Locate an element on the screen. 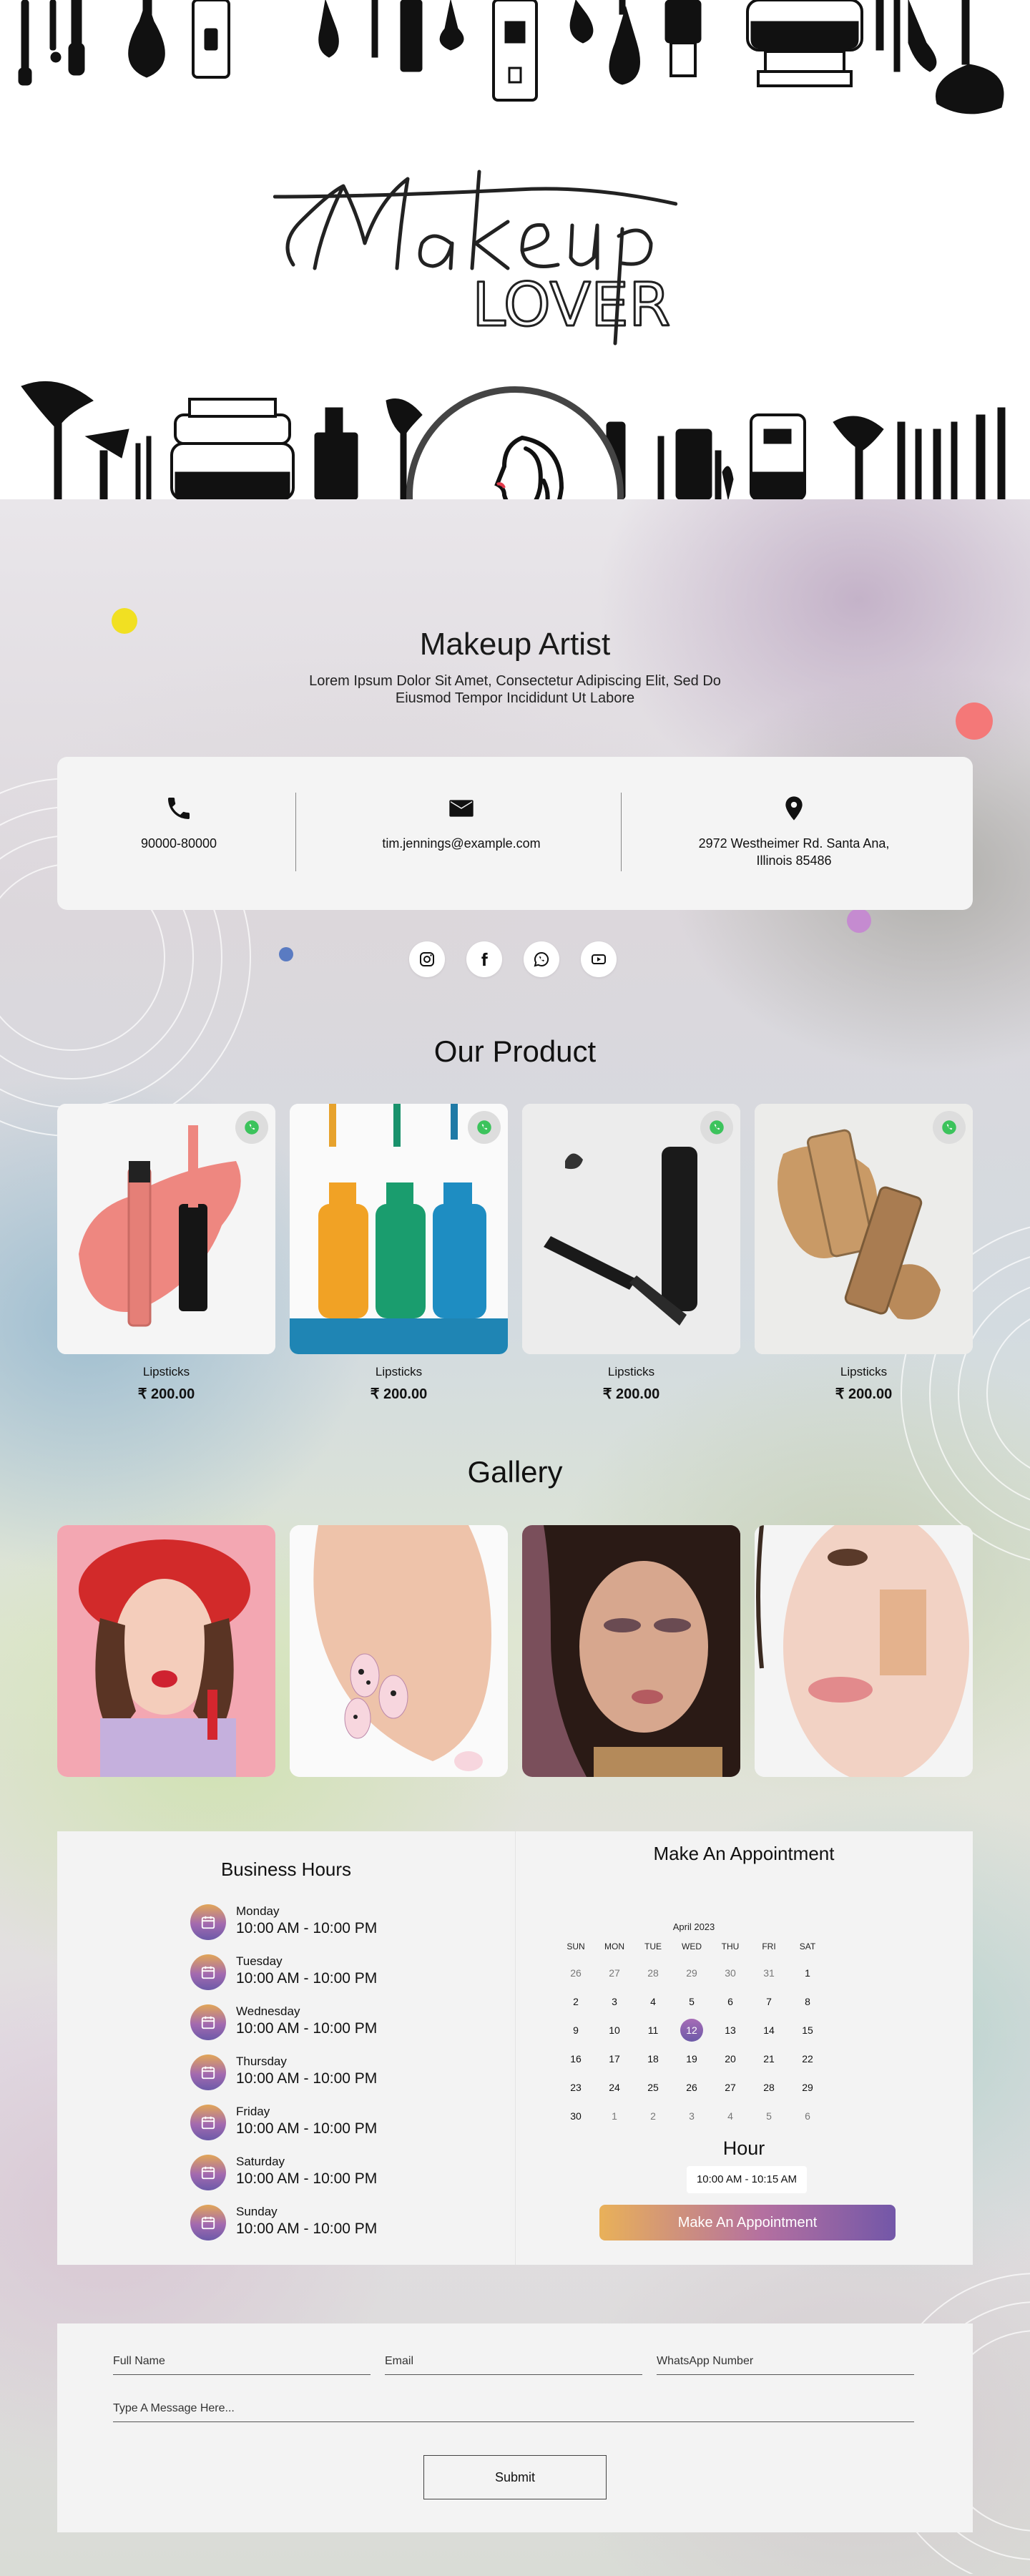 This screenshot has width=1030, height=2576. calendar-day: 24 is located at coordinates (615, 2087).